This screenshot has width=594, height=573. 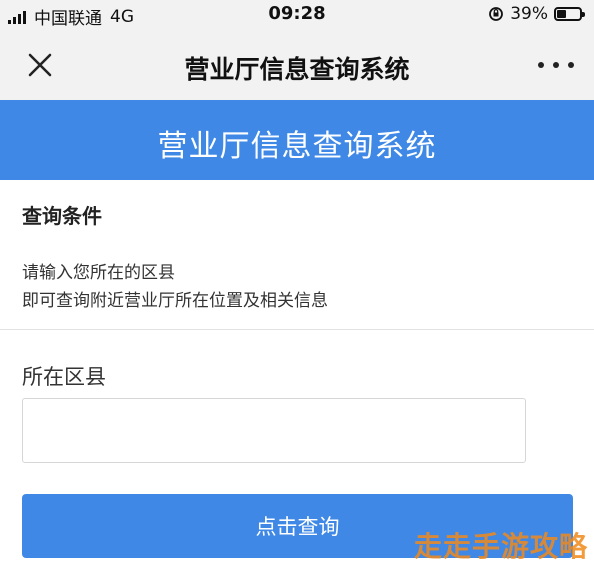 I want to click on battery-percent: 39%, so click(x=529, y=14).